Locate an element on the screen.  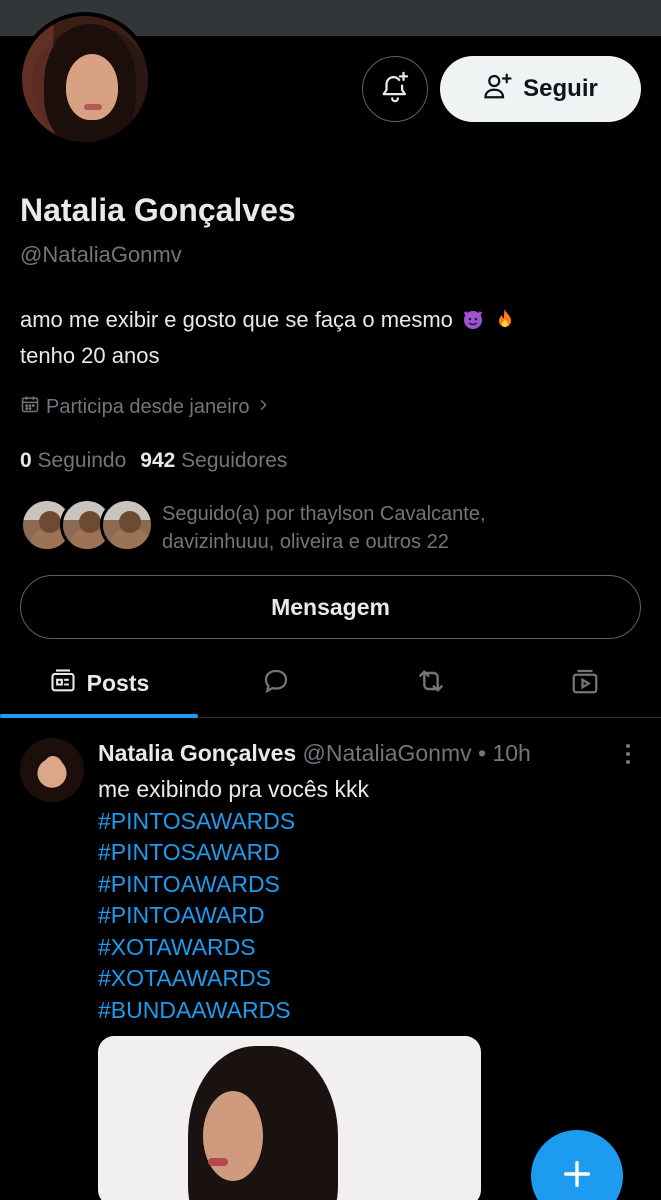
hashtag-link: #PINTOAWARDS is located at coordinates (233, 885).